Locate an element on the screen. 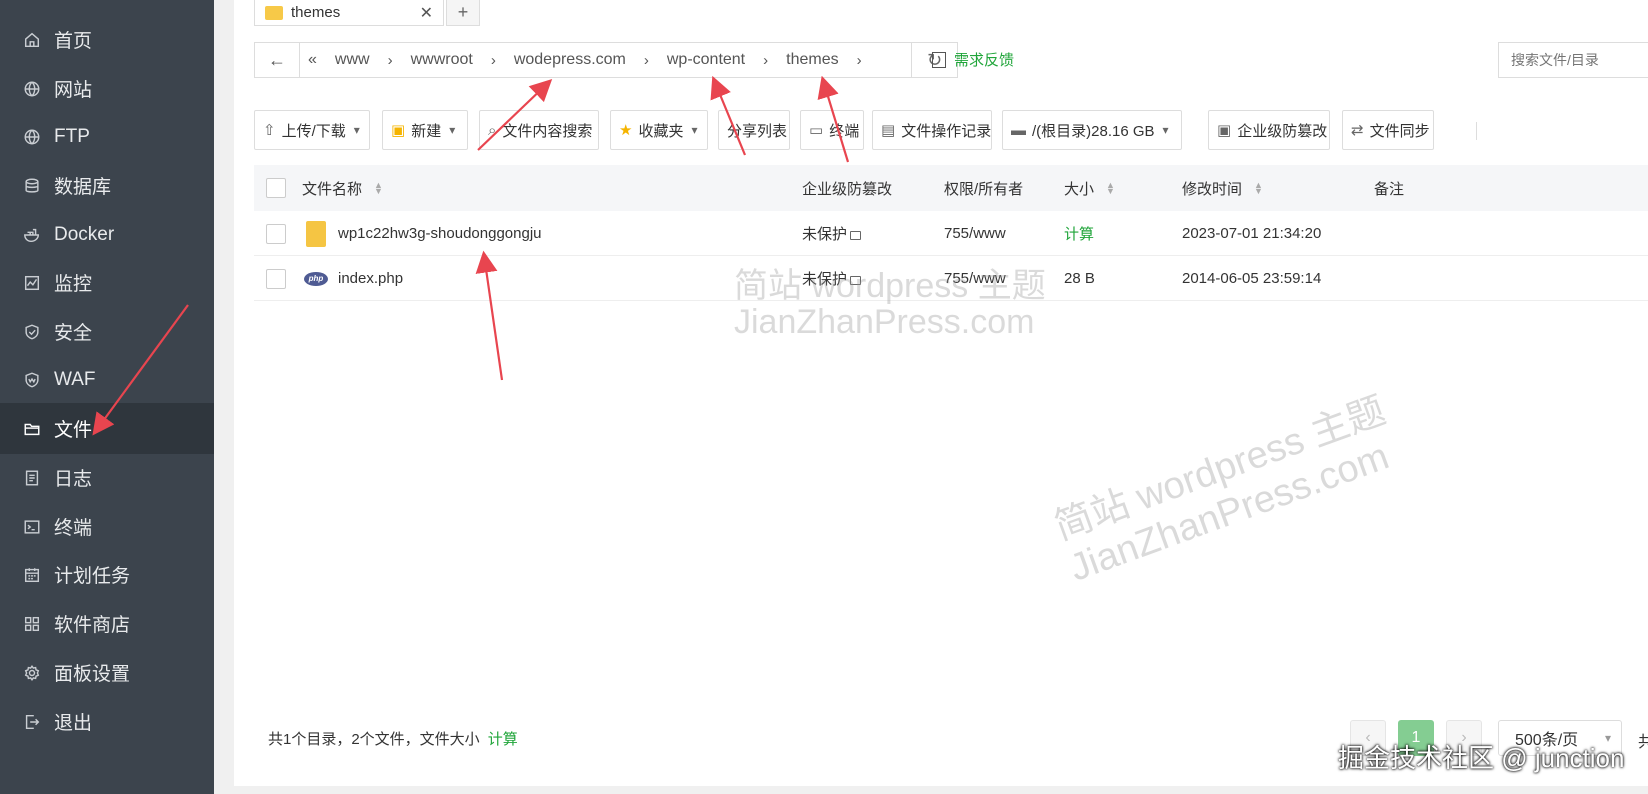  upload-download-button: ⇧ 上传/下载 ▾ is located at coordinates (312, 130).